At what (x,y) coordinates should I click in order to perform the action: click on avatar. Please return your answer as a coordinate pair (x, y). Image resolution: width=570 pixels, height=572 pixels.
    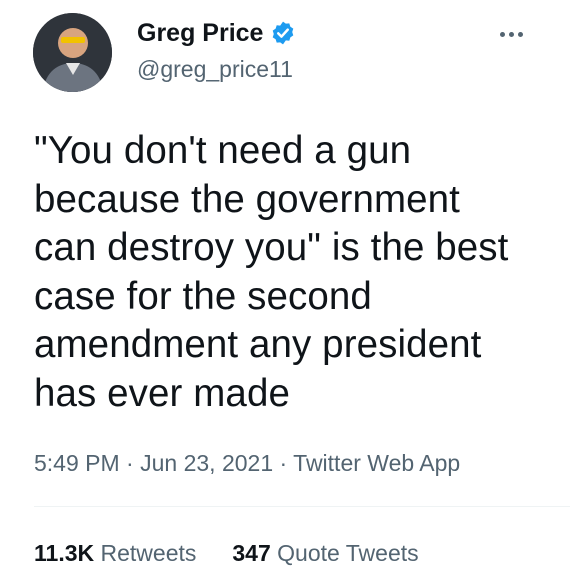
    Looking at the image, I should click on (72, 52).